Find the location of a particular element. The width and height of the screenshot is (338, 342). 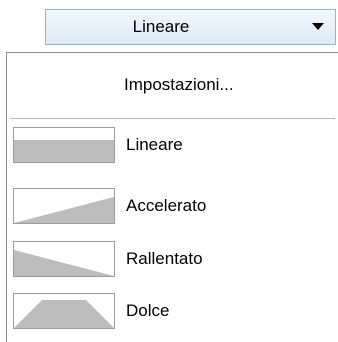

menu-item-decelerated: Rallentato is located at coordinates (170, 259).